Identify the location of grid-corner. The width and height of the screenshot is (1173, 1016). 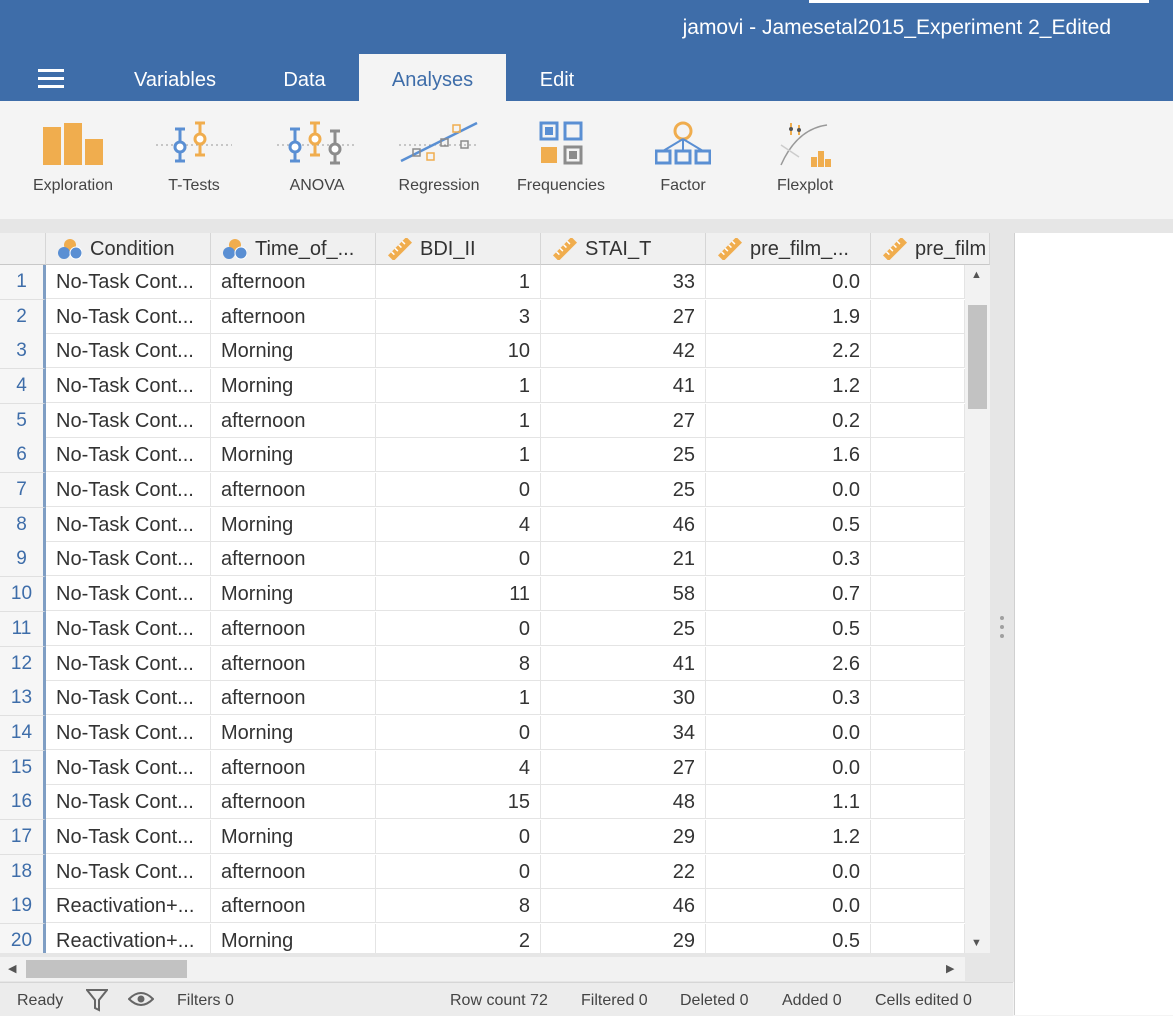
(23, 249).